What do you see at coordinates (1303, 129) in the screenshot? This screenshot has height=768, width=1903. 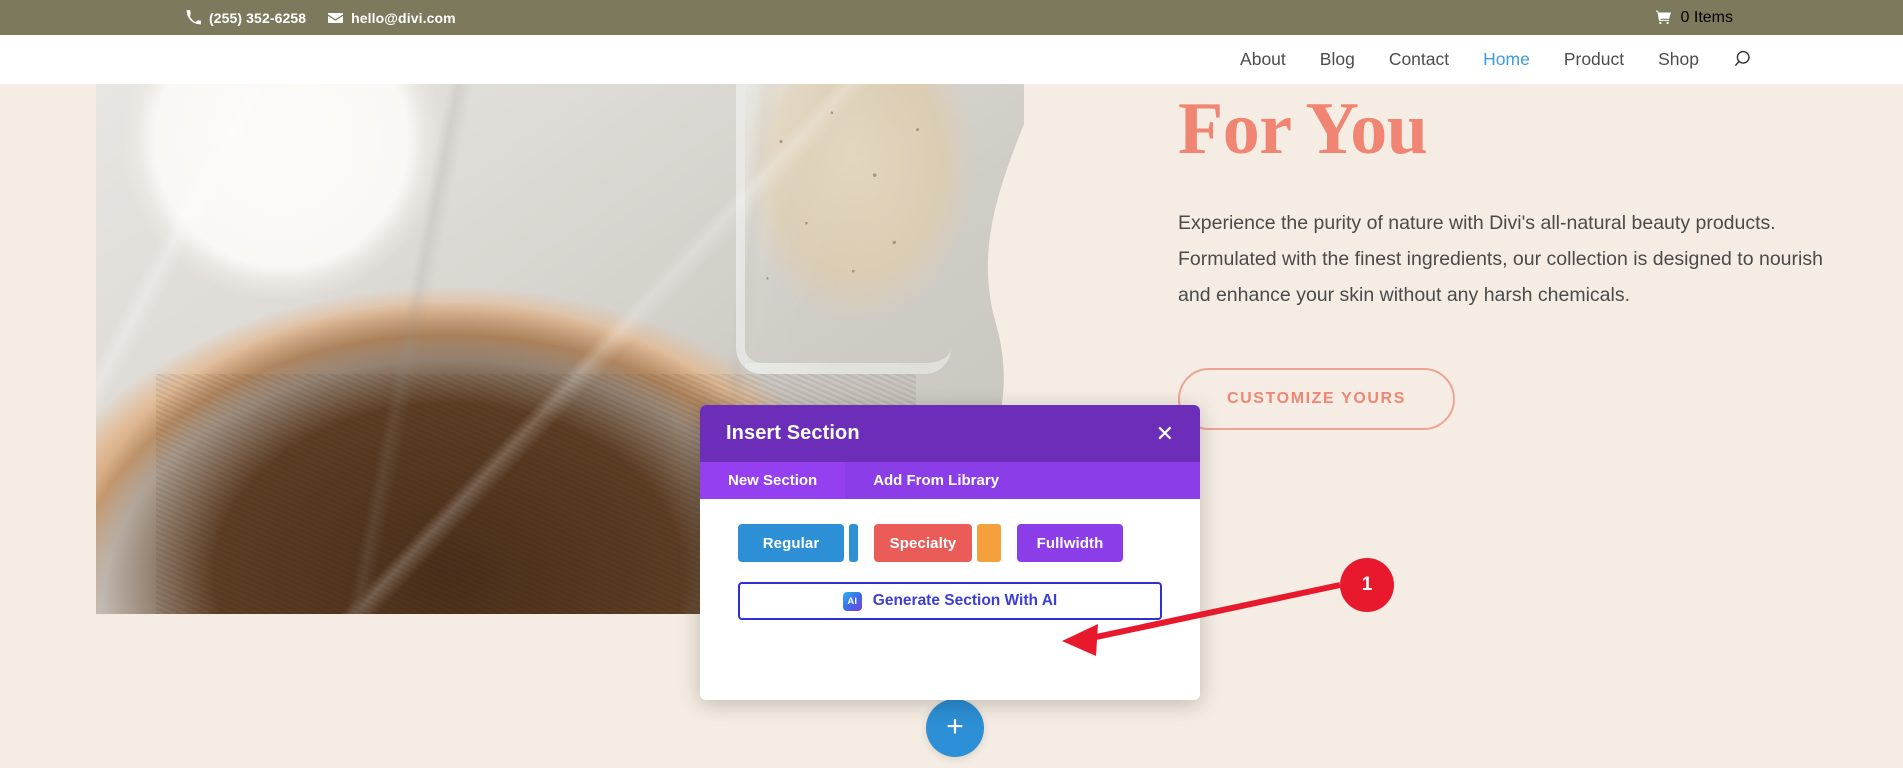 I see `page-title: For You` at bounding box center [1303, 129].